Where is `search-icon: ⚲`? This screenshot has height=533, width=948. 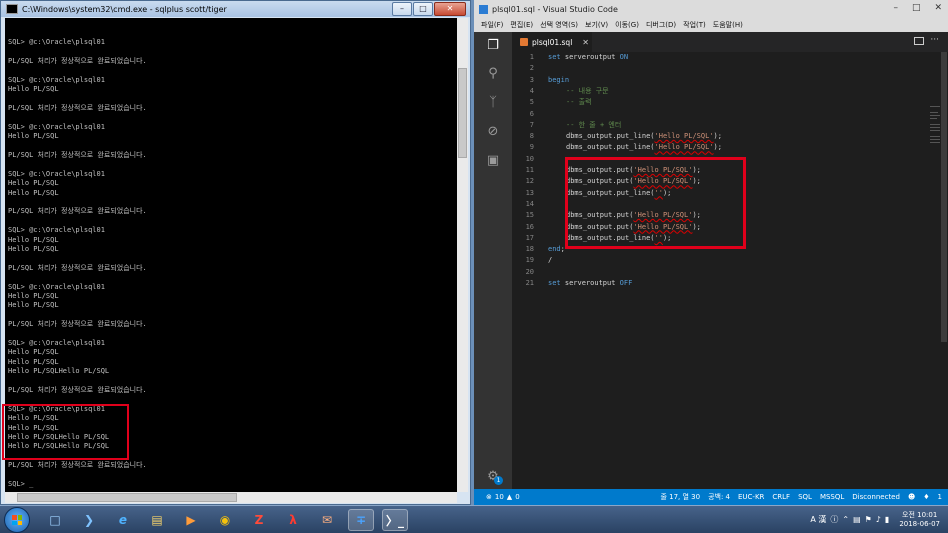 search-icon: ⚲ is located at coordinates (493, 74).